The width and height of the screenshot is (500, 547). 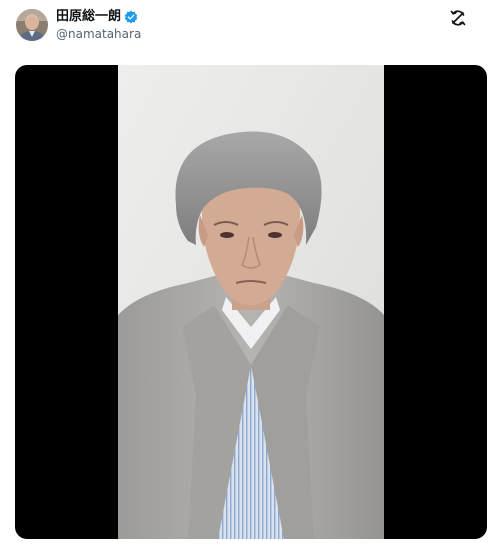 I want to click on author-display-name: 田原総一朗, so click(x=89, y=16).